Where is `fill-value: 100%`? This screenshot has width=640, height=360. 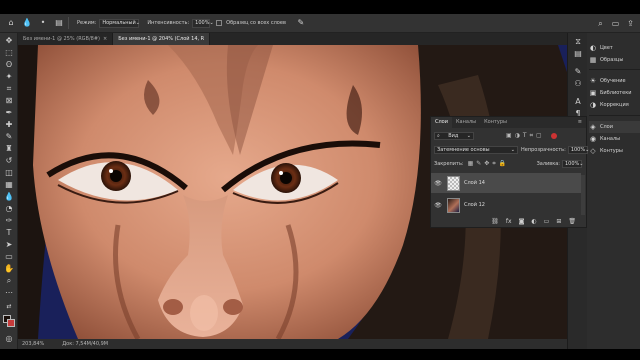 fill-value: 100% is located at coordinates (572, 164).